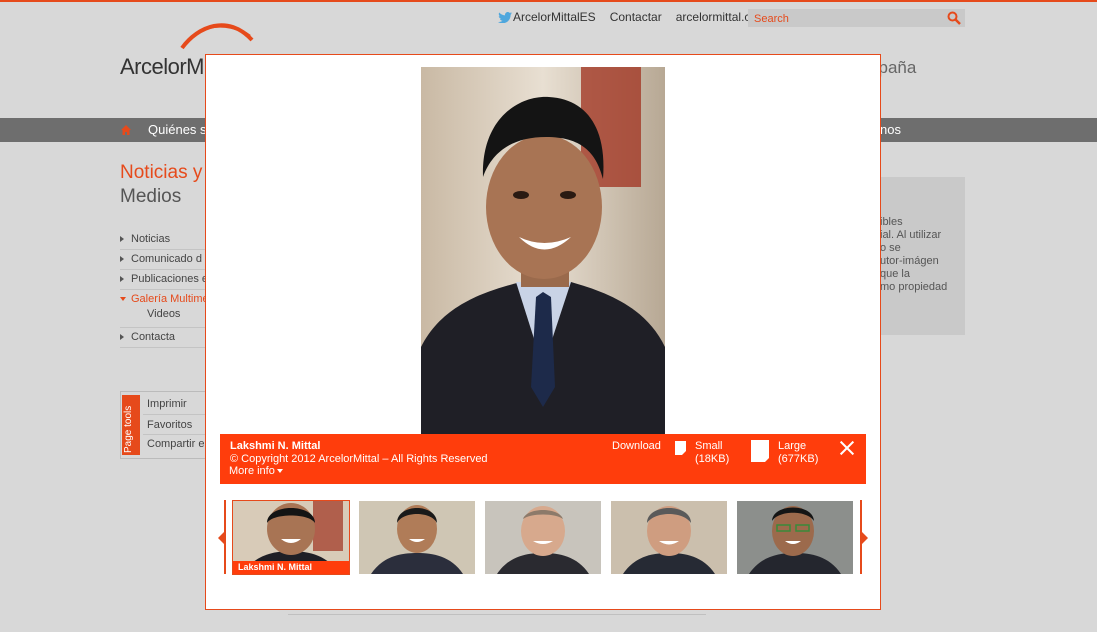 The width and height of the screenshot is (1097, 632). What do you see at coordinates (126, 130) in the screenshot?
I see `home-icon` at bounding box center [126, 130].